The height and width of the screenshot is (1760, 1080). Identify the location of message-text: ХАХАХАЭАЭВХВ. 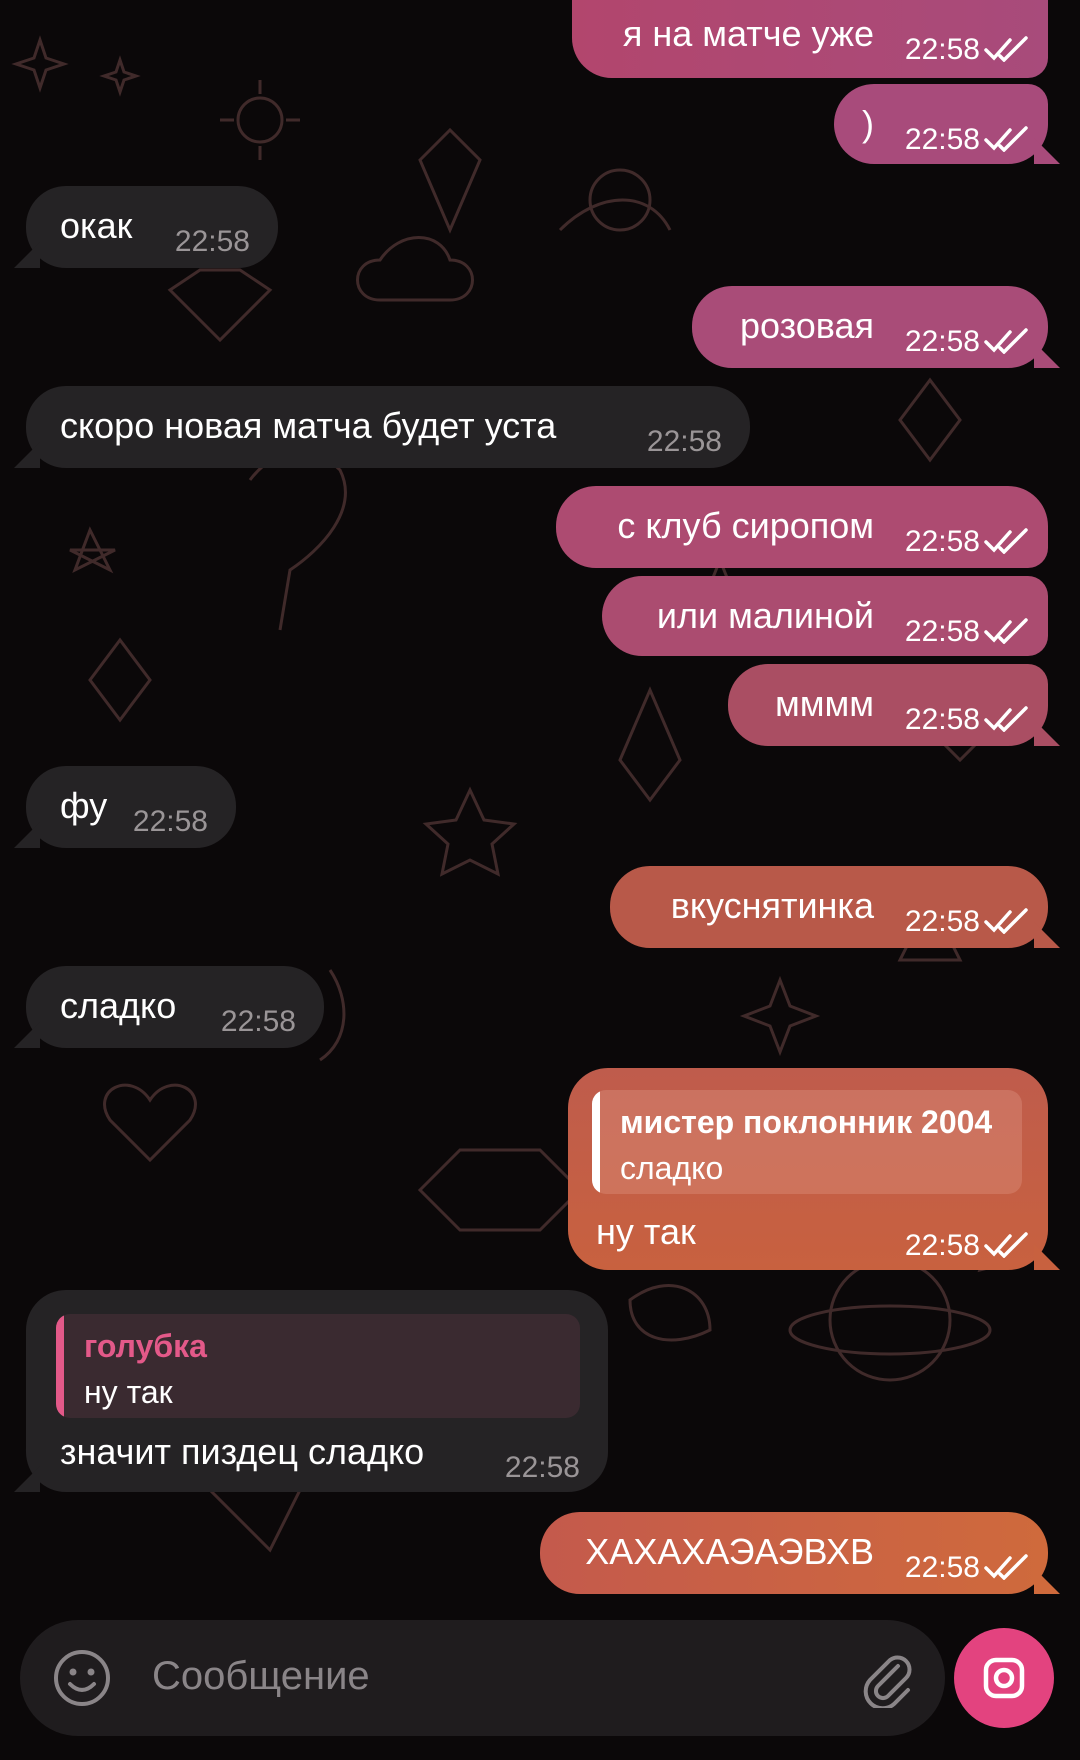
(729, 1551).